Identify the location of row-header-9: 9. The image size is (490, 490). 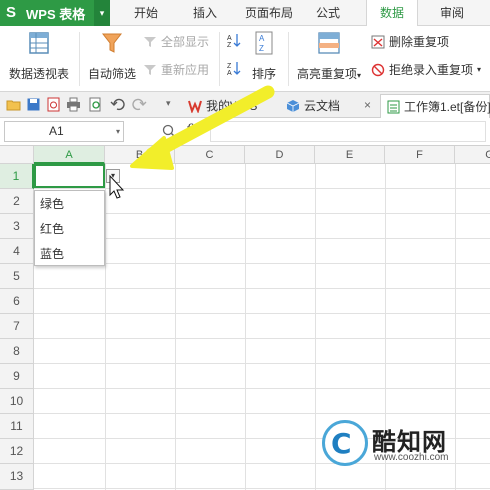
(17, 376).